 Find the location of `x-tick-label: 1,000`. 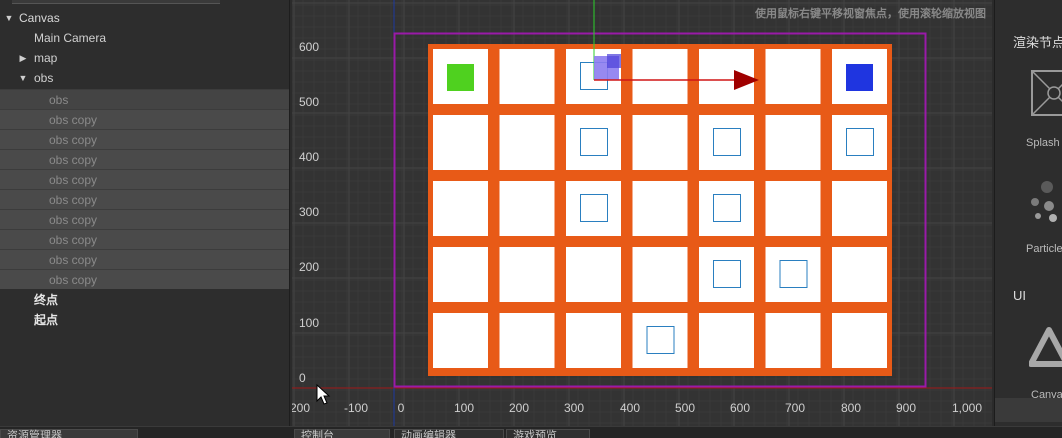

x-tick-label: 1,000 is located at coordinates (967, 408).